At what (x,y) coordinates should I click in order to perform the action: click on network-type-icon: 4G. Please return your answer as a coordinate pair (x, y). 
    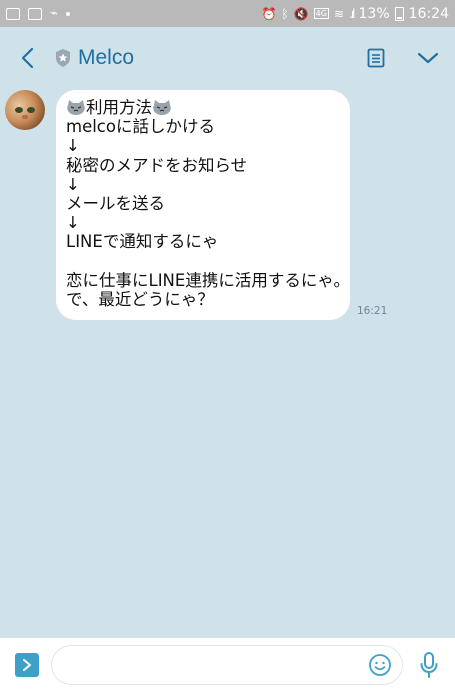
    Looking at the image, I should click on (321, 13).